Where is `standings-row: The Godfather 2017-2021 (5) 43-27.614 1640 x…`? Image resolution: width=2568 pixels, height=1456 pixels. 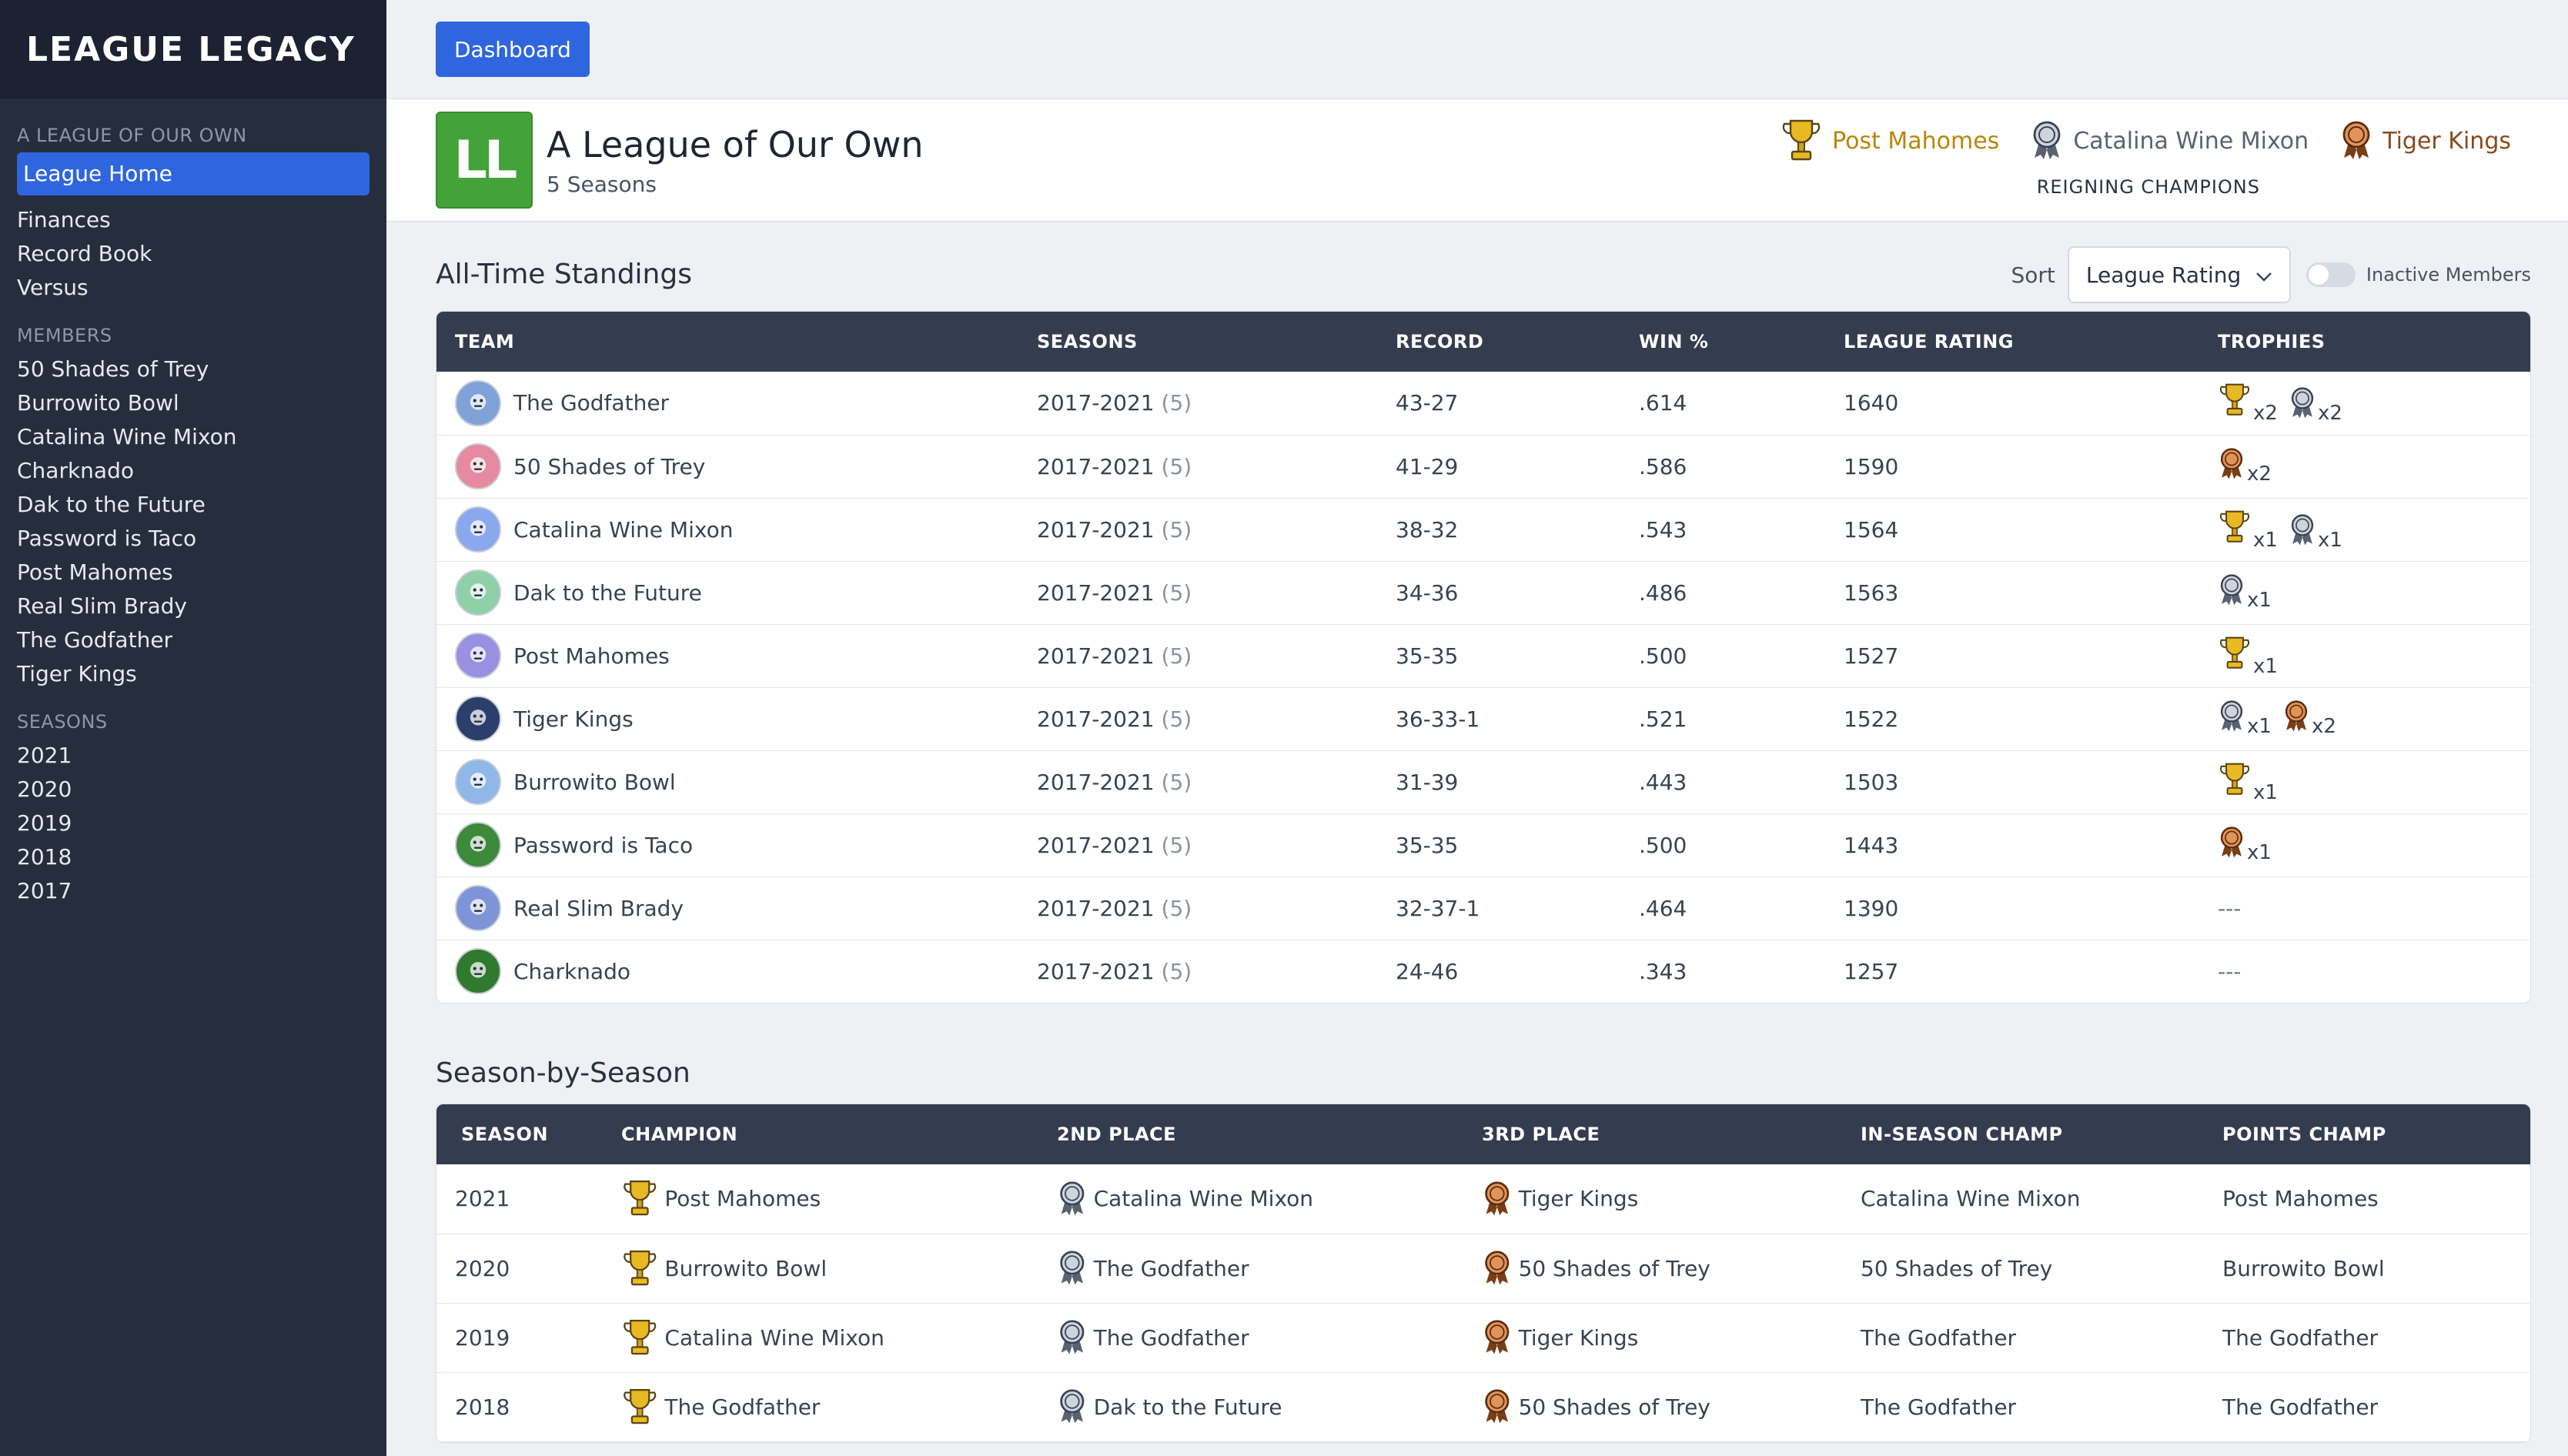
standings-row: The Godfather 2017-2021 (5) 43-27.614 1640 x… is located at coordinates (1483, 404).